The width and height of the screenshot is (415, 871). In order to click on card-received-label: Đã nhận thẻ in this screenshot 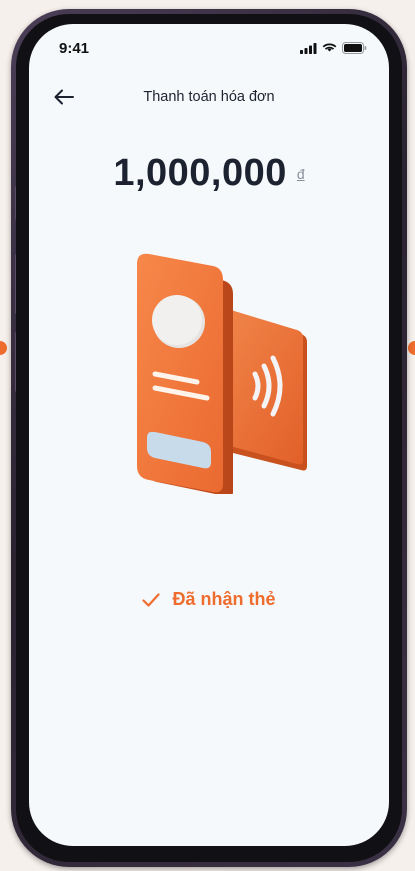, I will do `click(224, 599)`.